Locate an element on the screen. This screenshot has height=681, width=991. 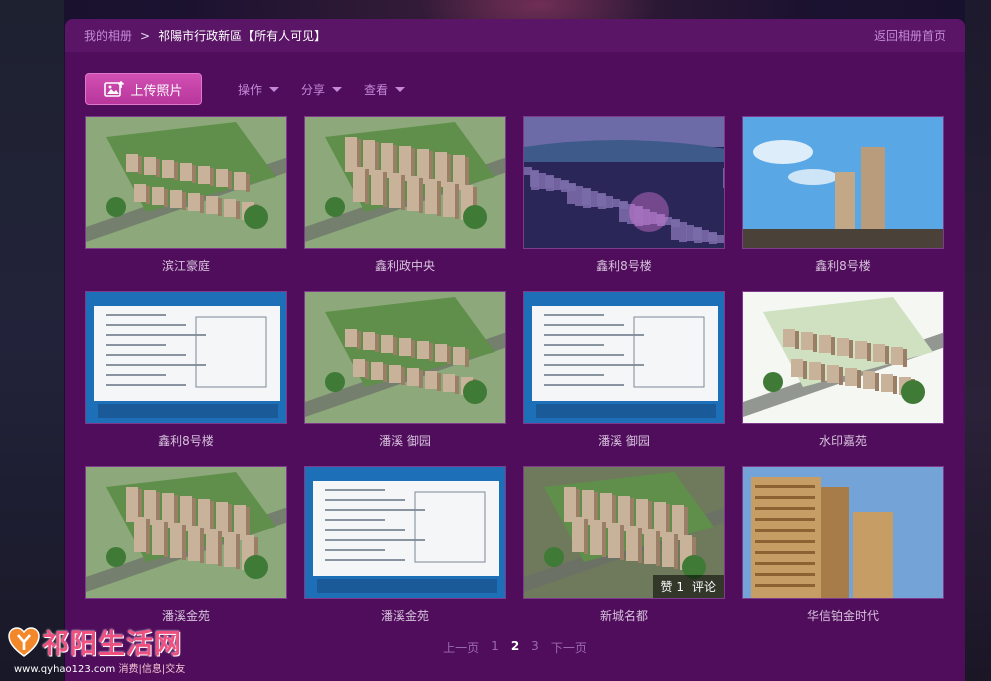
photo-card: 鑫利政中央 is located at coordinates (405, 195).